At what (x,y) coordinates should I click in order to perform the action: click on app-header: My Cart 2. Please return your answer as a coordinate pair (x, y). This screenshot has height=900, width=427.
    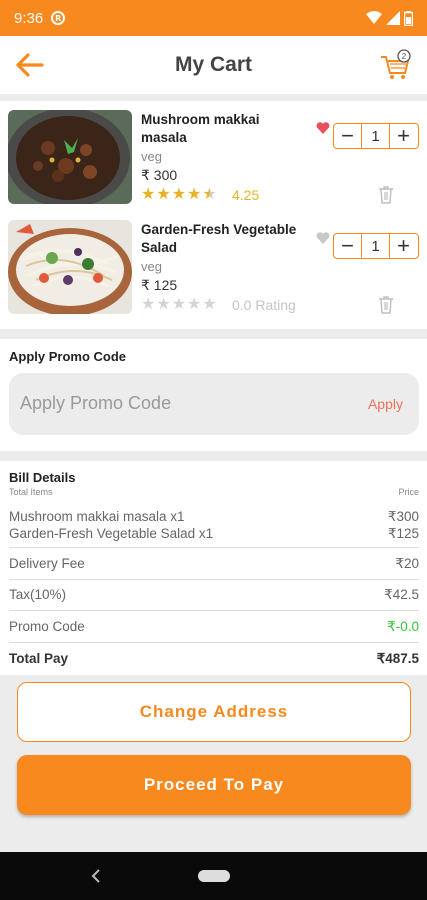
    Looking at the image, I should click on (213, 65).